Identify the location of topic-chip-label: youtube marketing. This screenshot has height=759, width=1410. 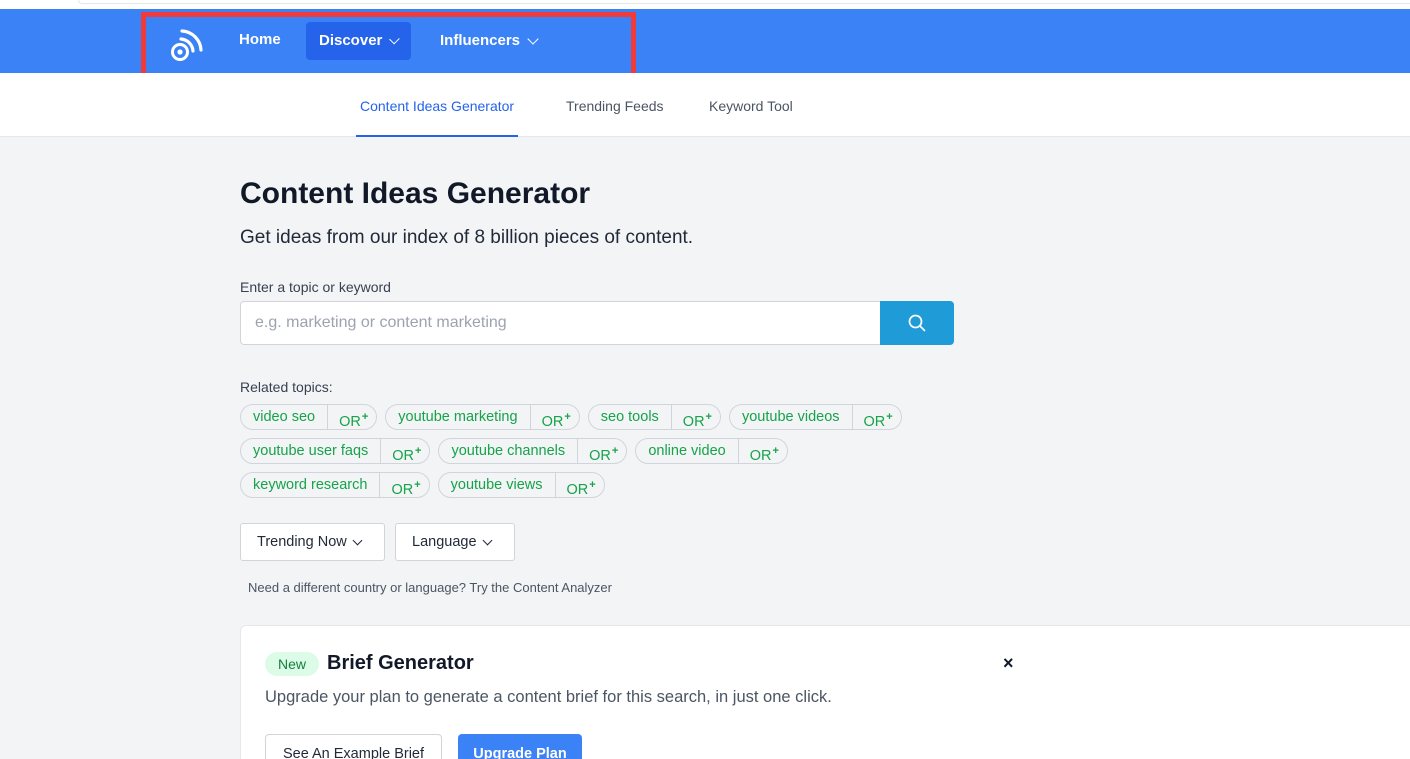
(458, 417).